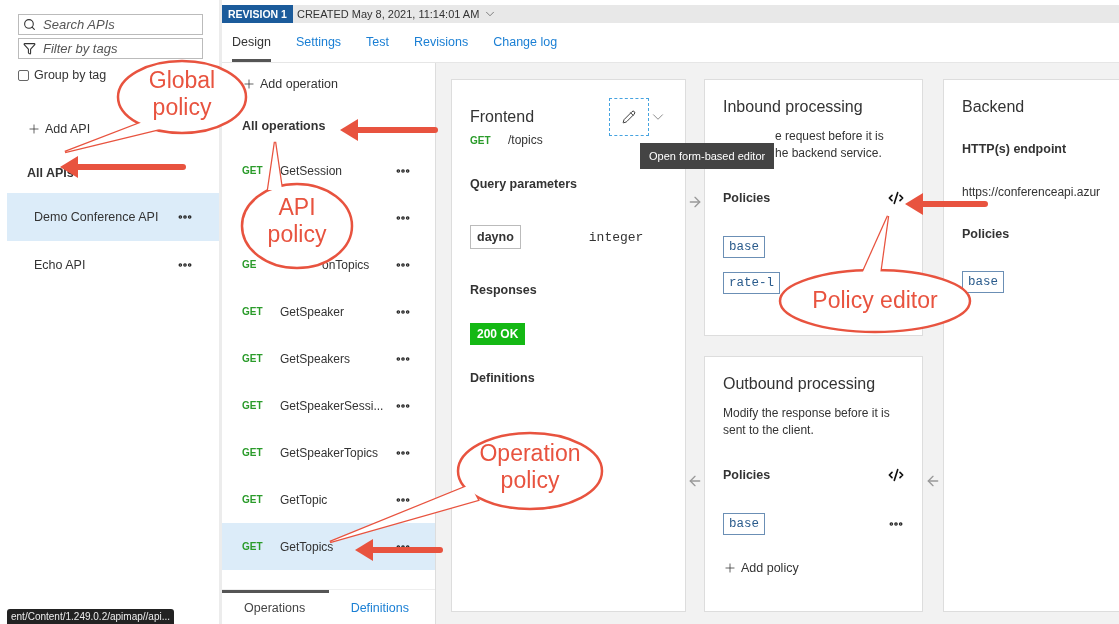 The height and width of the screenshot is (624, 1119). What do you see at coordinates (110, 24) in the screenshot?
I see `search-field: Search APIs` at bounding box center [110, 24].